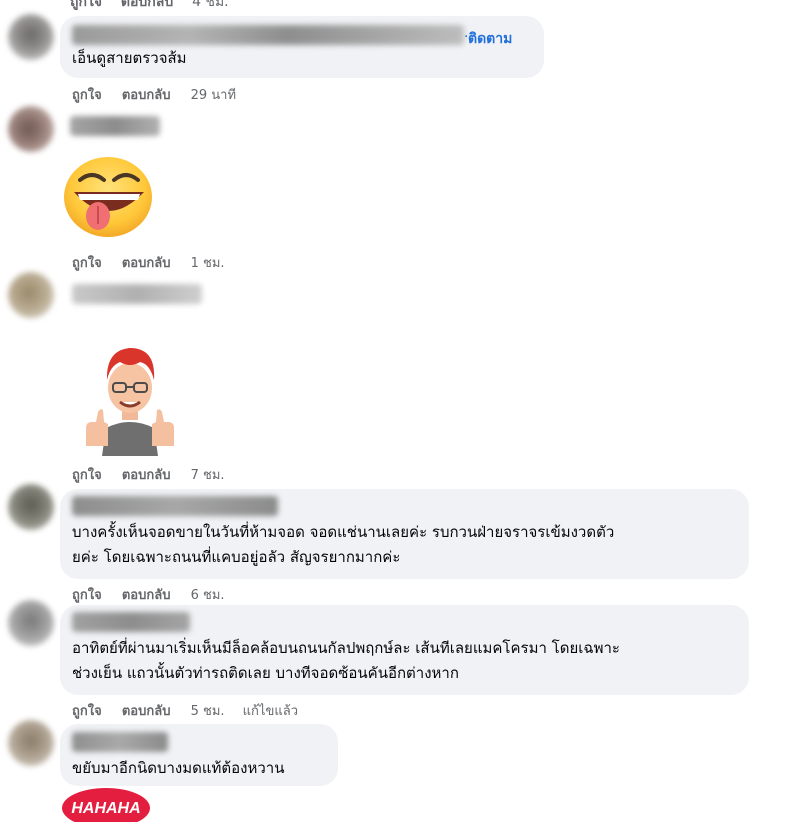 The width and height of the screenshot is (800, 822). I want to click on previous-comment-actions: ถูกใจ ตอบกลับ 4 ชม., so click(156, 6).